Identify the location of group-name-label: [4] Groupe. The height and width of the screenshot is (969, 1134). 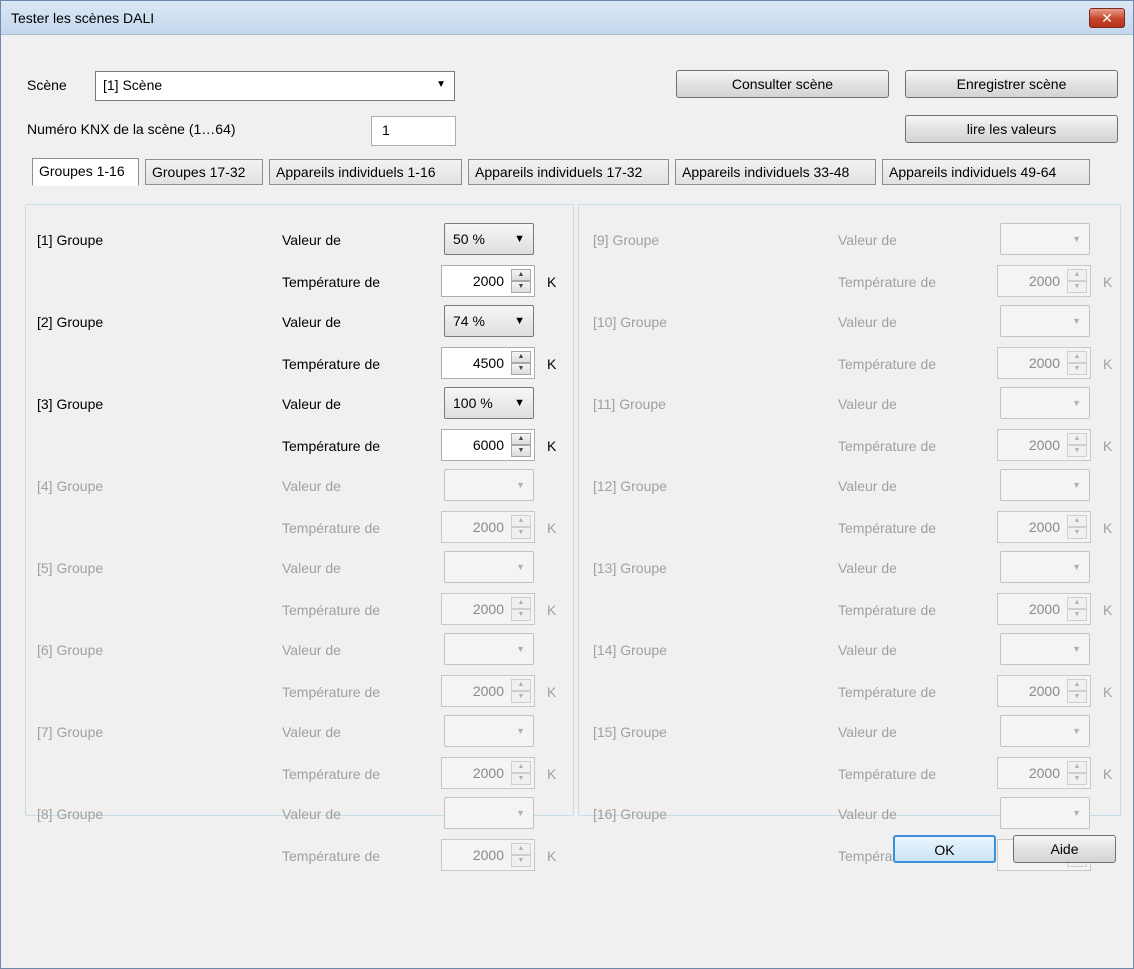
(70, 486).